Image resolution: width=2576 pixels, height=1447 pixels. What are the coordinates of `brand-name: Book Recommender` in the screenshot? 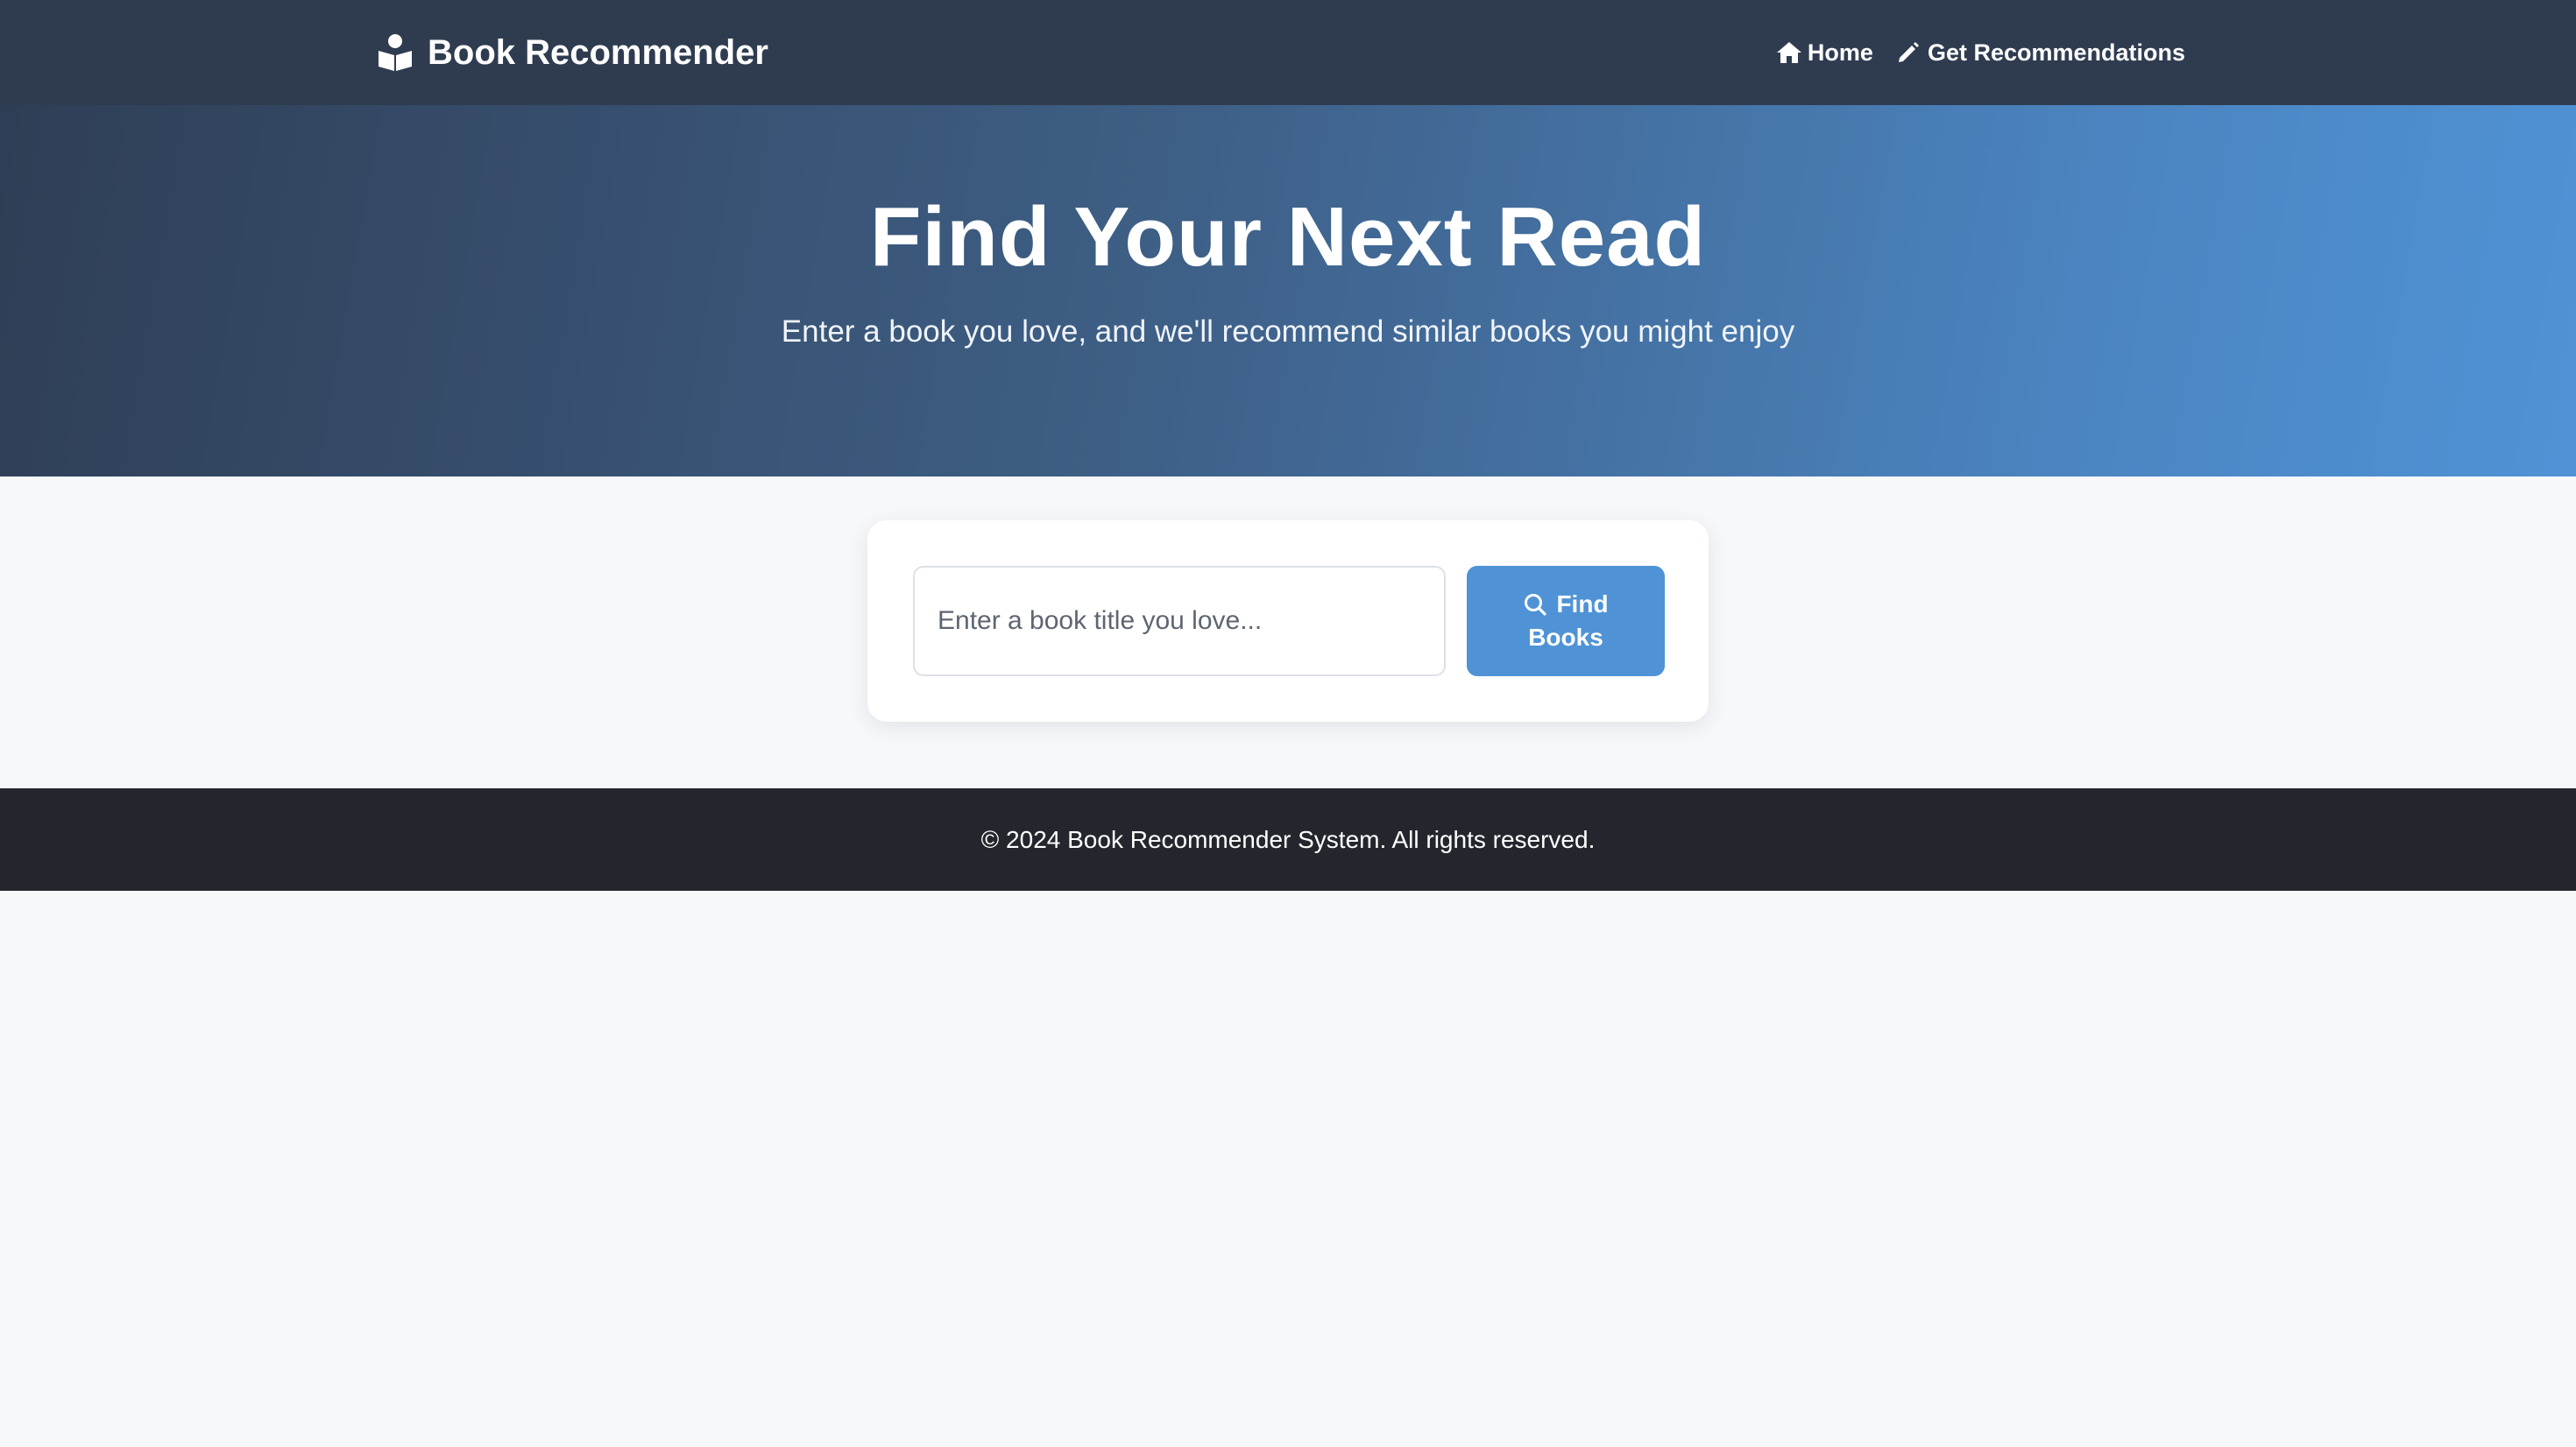 It's located at (598, 52).